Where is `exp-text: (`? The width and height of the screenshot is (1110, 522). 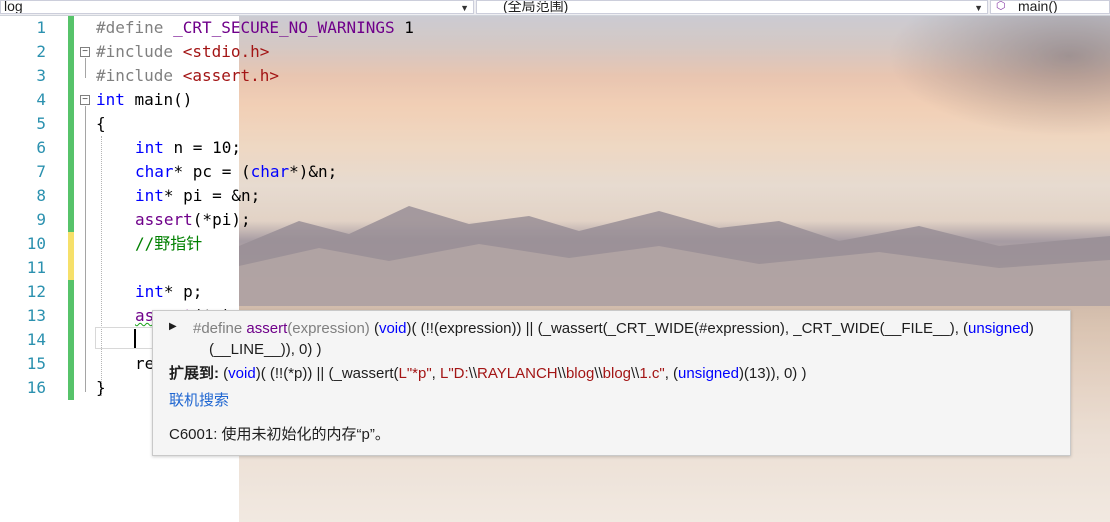 exp-text: ( is located at coordinates (224, 373).